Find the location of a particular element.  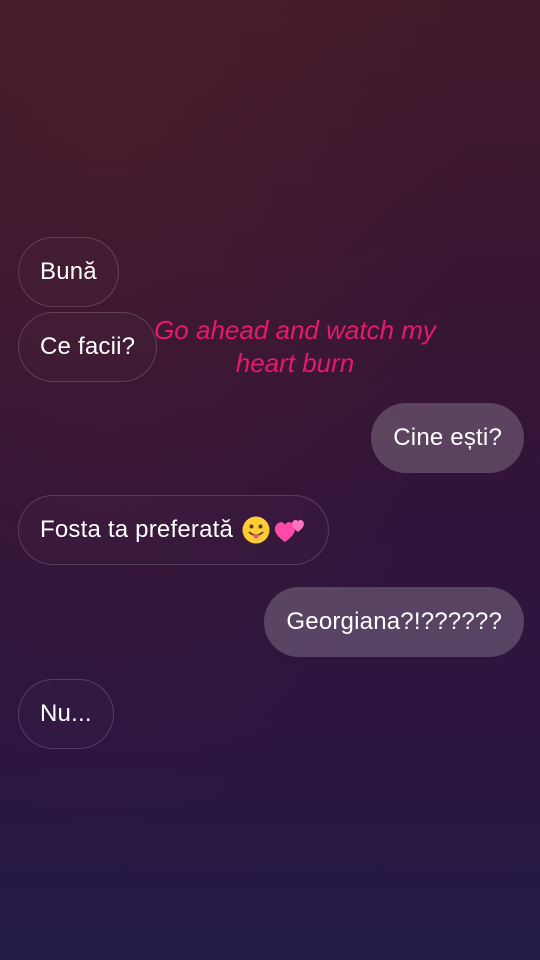

video-caption-overlay: Go ahead and watch my heart burn is located at coordinates (295, 347).